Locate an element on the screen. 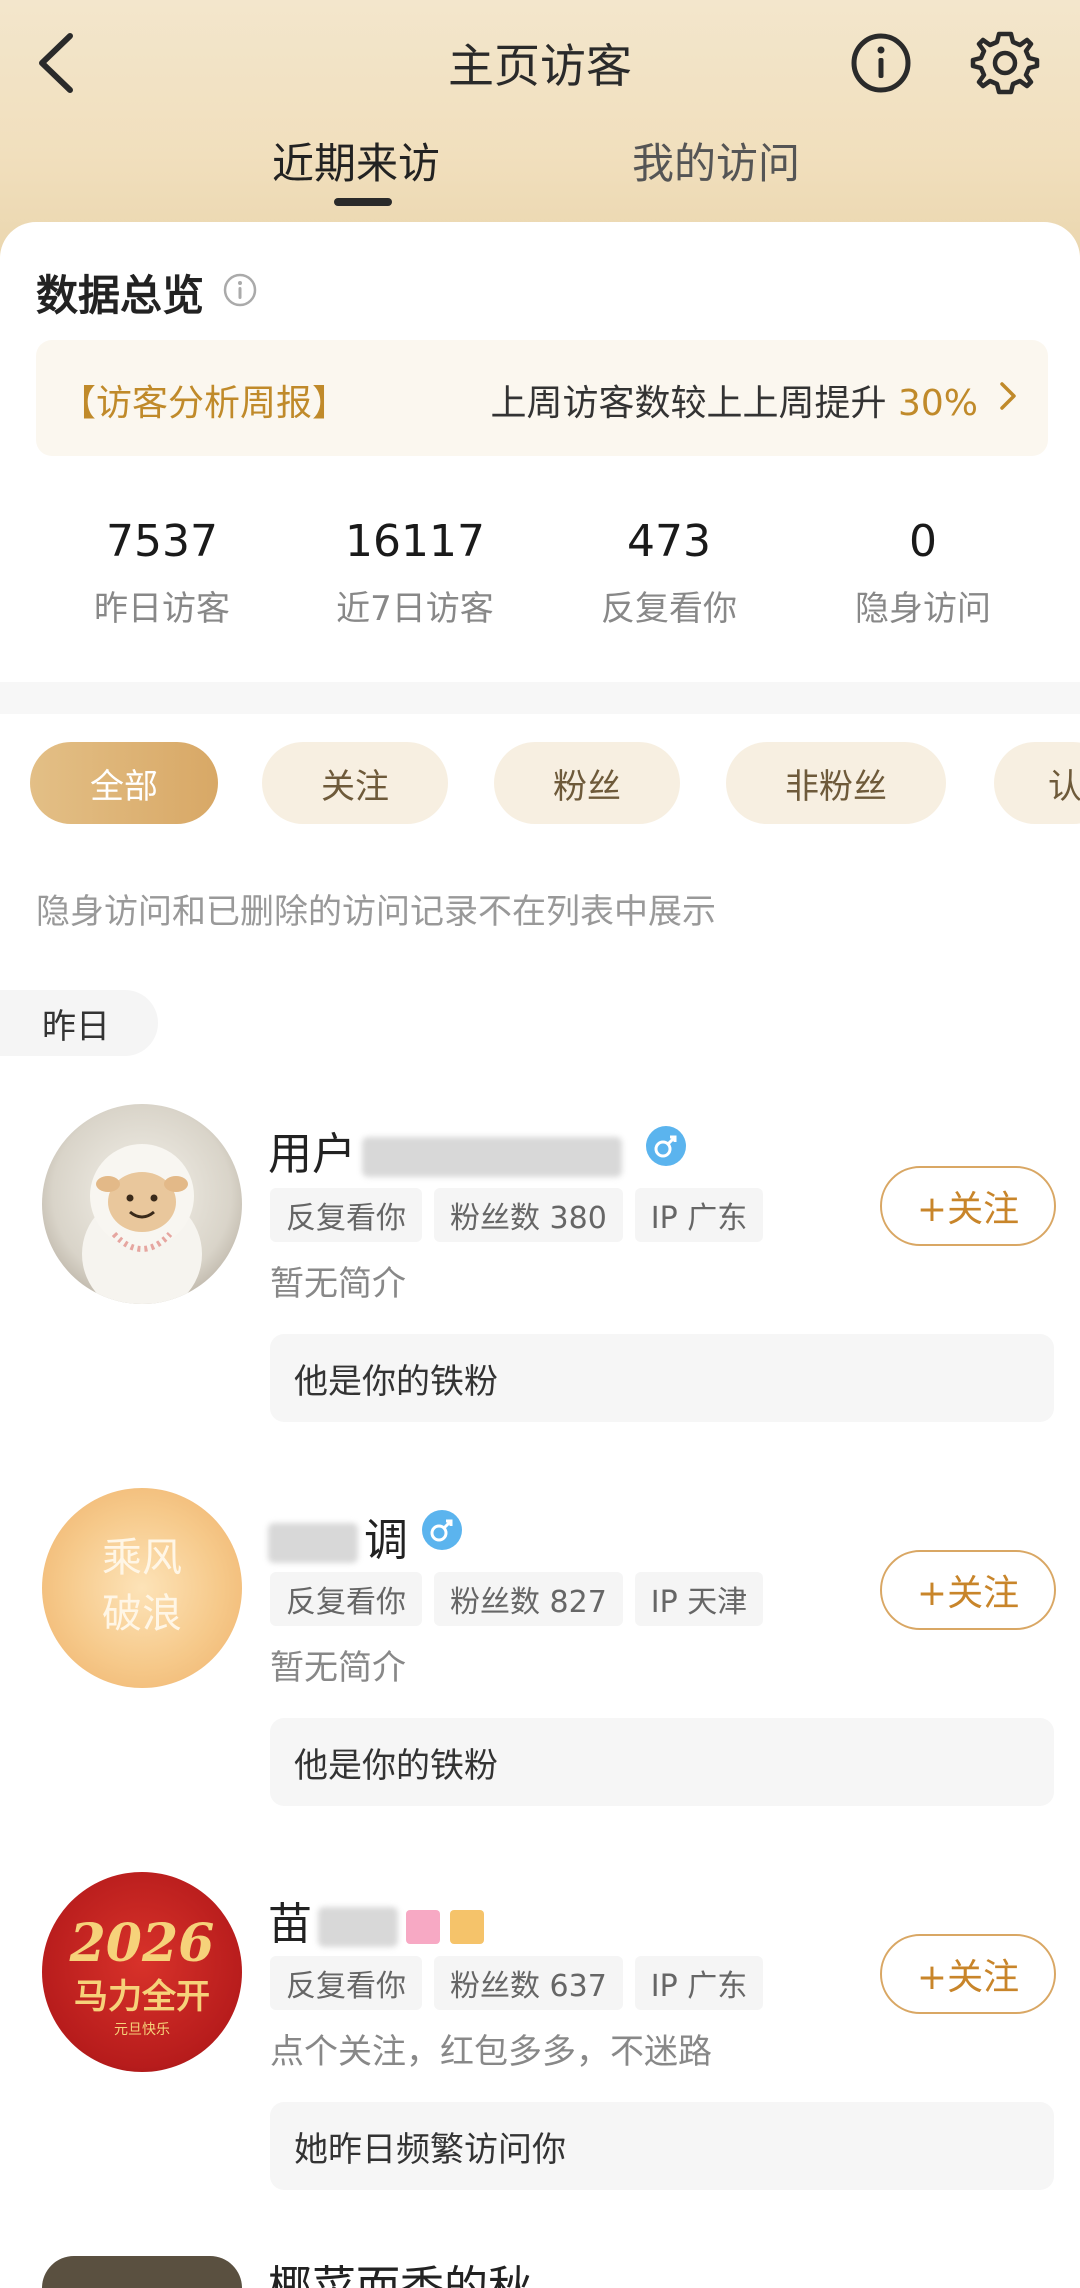 This screenshot has height=2288, width=1080. visitor-tags: 反复看你 粉丝数 637 IP 广东 is located at coordinates (517, 1983).